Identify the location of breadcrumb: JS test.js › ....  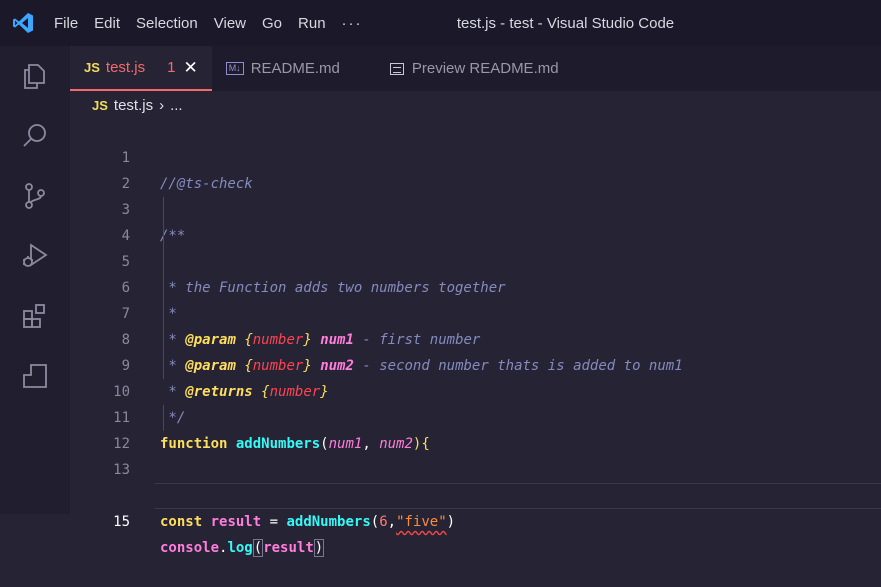
(126, 105).